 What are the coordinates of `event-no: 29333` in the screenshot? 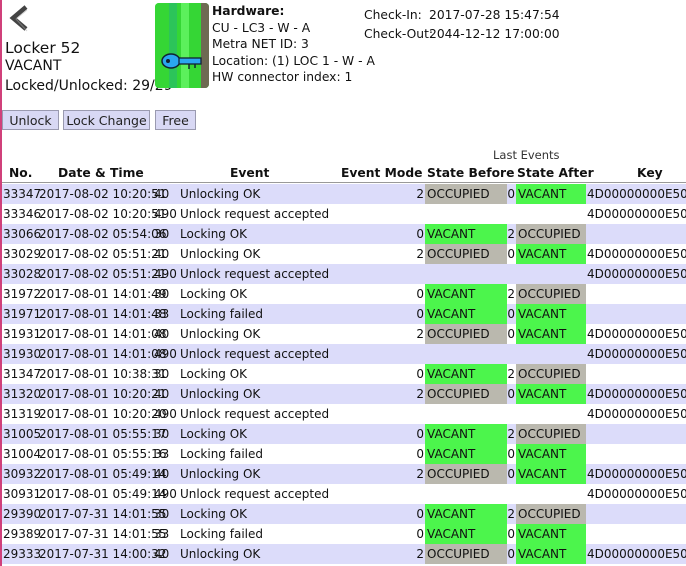 It's located at (22, 554).